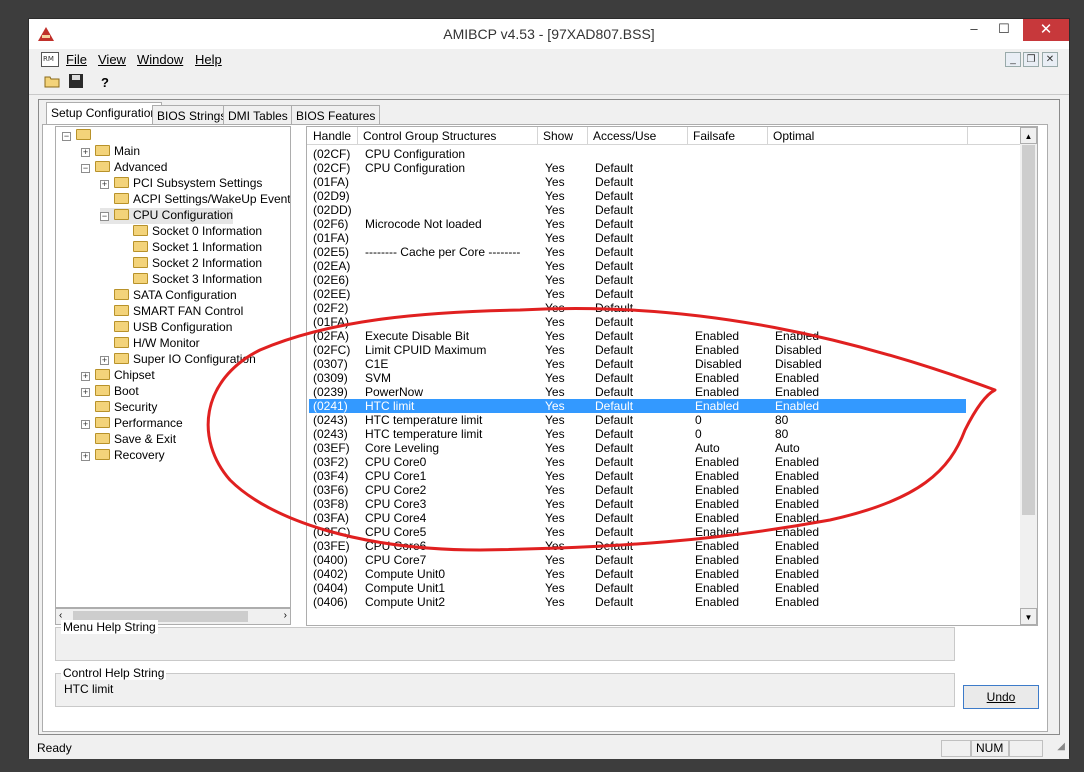  I want to click on minimize-button: –, so click(974, 30).